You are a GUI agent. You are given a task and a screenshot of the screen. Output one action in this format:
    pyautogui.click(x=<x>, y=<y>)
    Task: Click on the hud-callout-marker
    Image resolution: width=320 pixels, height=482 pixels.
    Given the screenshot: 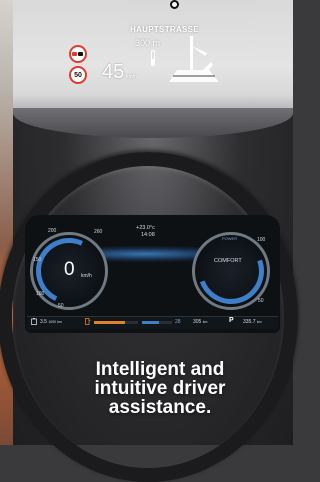 What is the action you would take?
    pyautogui.click(x=174, y=4)
    